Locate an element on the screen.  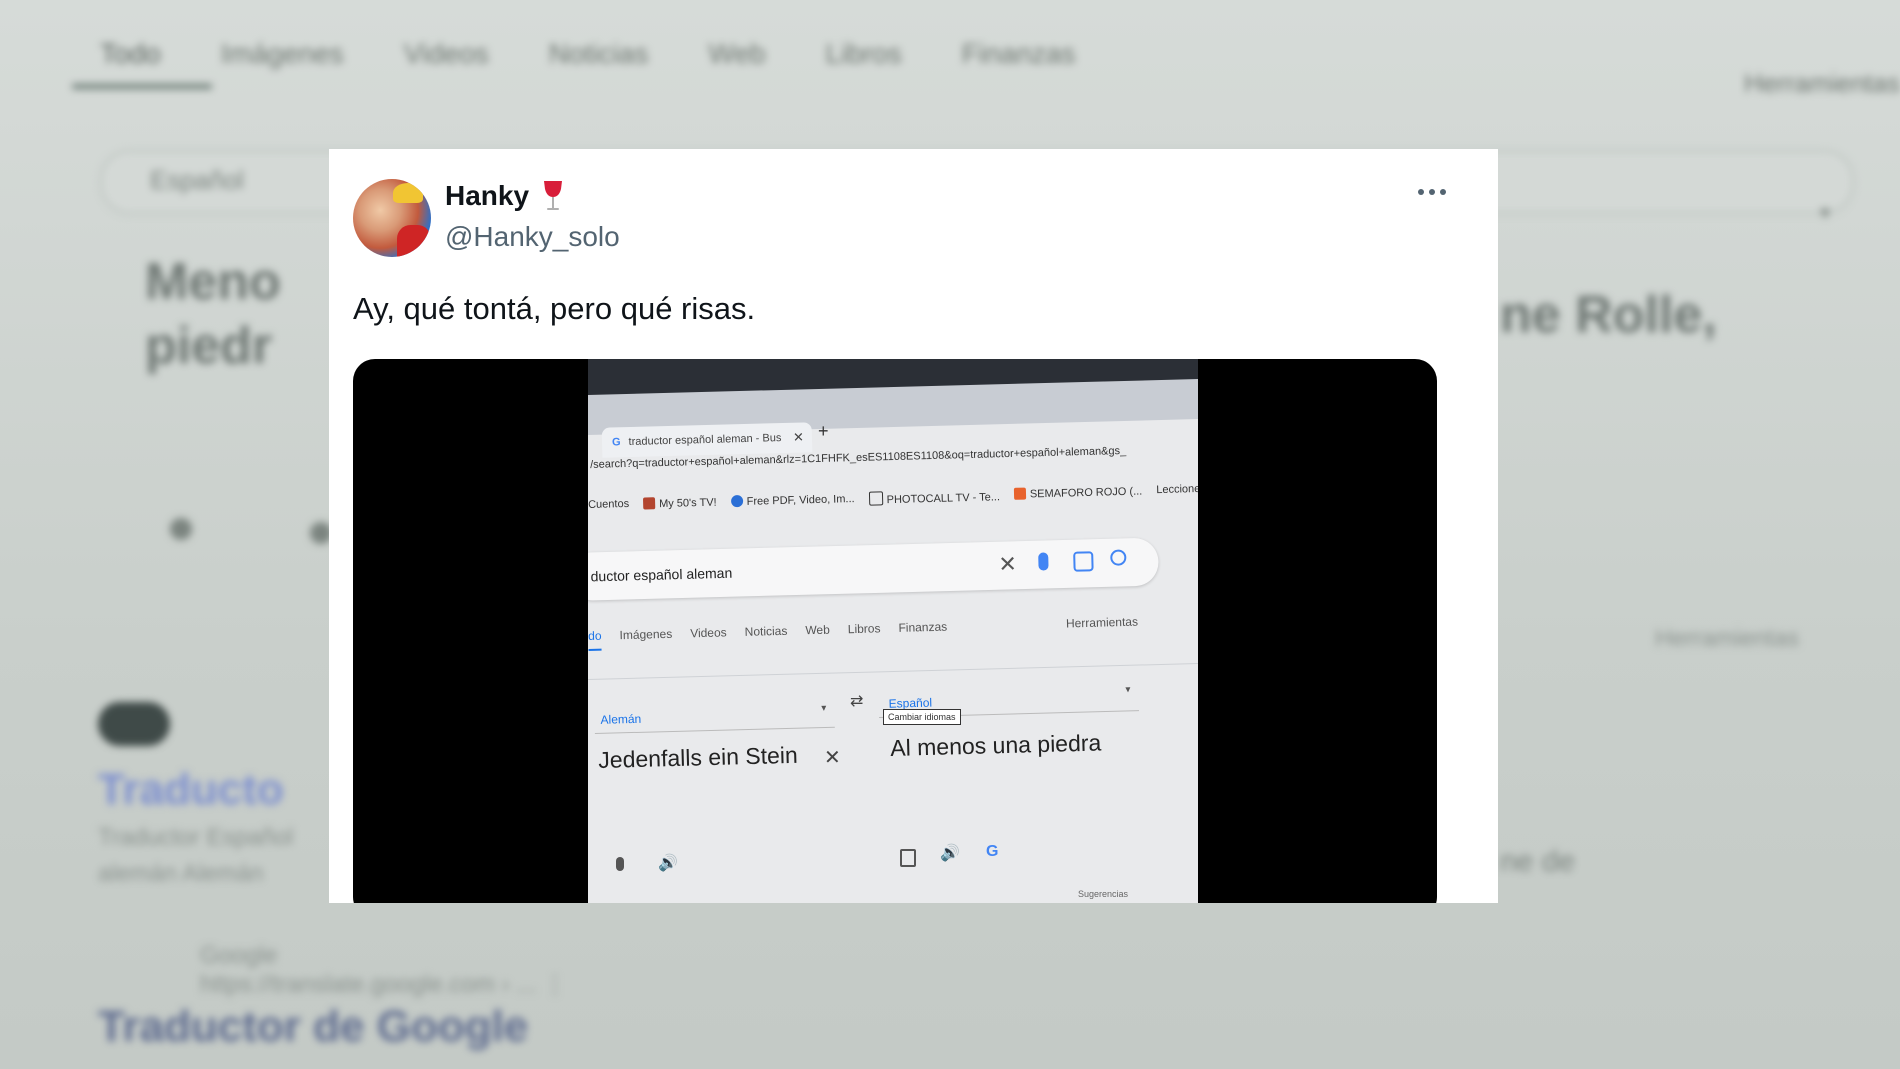
bg-tab-underline is located at coordinates (142, 86).